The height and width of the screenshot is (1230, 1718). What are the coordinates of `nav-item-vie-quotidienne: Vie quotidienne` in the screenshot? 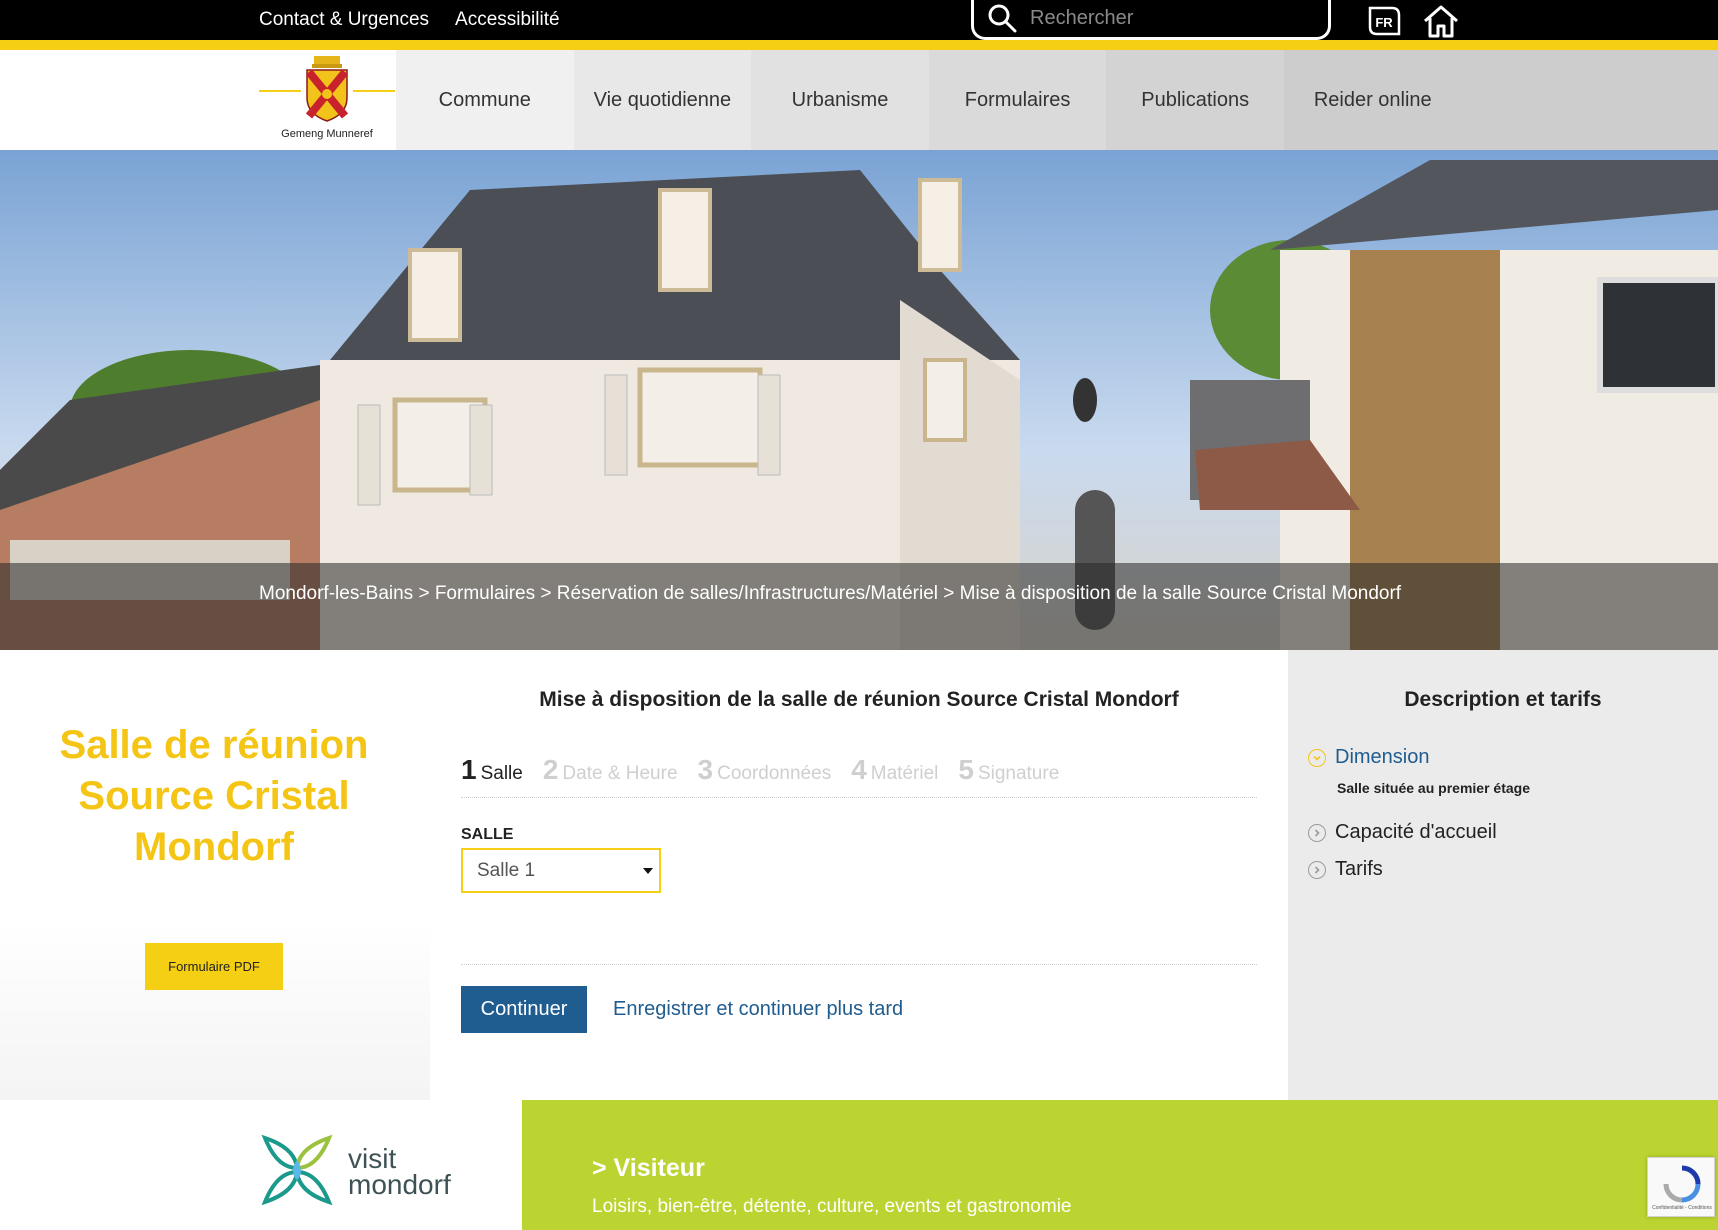 It's located at (662, 100).